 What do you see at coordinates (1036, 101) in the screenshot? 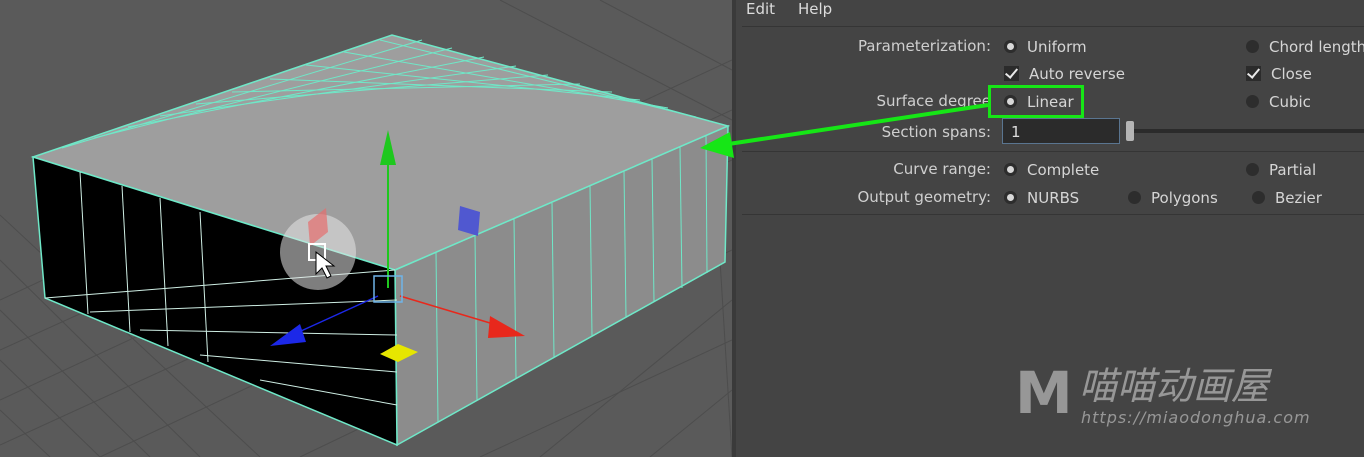
I see `linear-option-highlight` at bounding box center [1036, 101].